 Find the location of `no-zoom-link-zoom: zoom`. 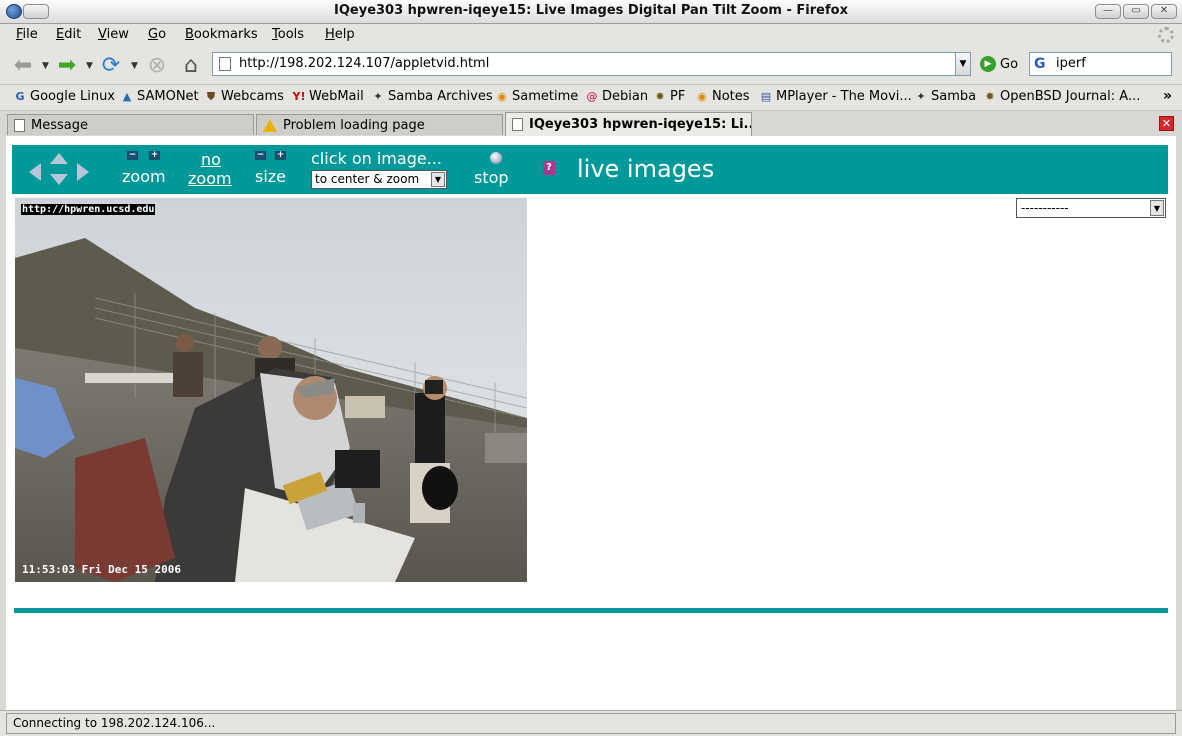

no-zoom-link-zoom: zoom is located at coordinates (210, 178).